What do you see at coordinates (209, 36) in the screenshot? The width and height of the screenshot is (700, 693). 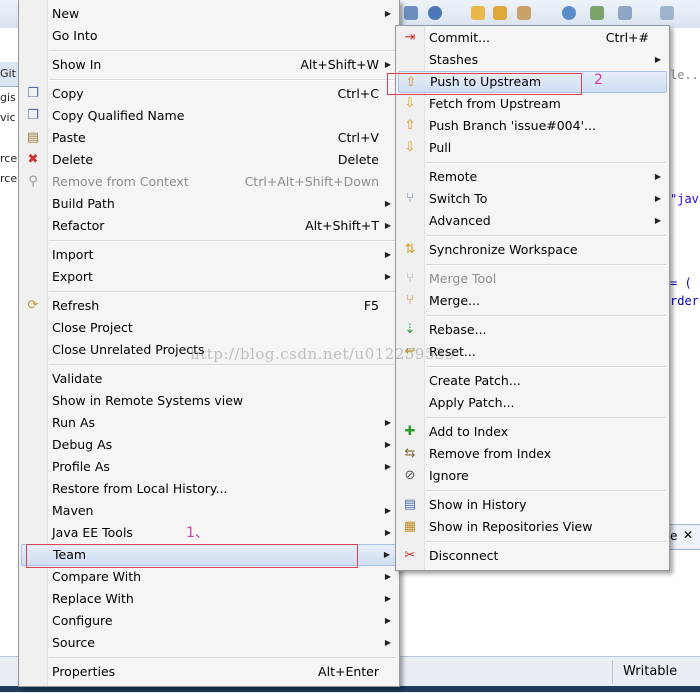 I see `menu-item-go-into: Go Into` at bounding box center [209, 36].